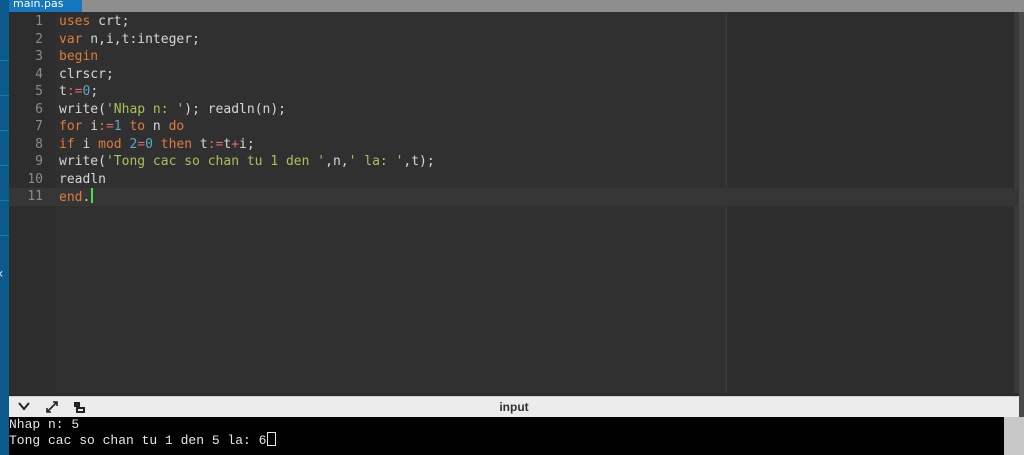  Describe the element at coordinates (92, 195) in the screenshot. I see `text-cursor` at that location.